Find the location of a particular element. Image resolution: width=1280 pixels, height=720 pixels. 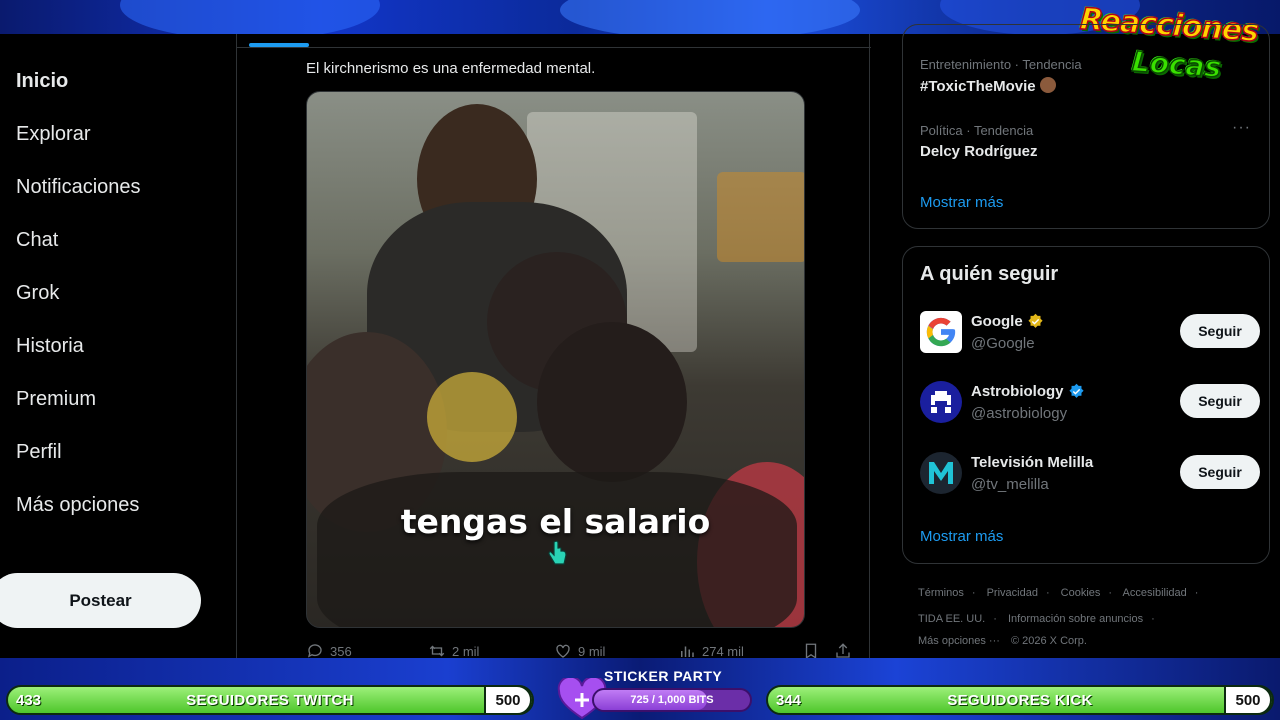

footer-link: Términos is located at coordinates (941, 593).